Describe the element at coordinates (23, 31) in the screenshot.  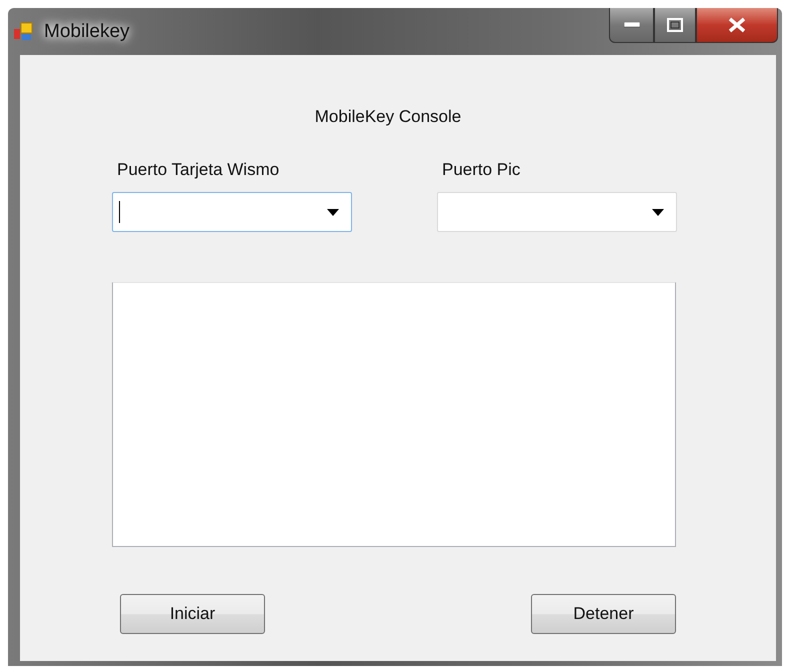
I see `app-icon` at that location.